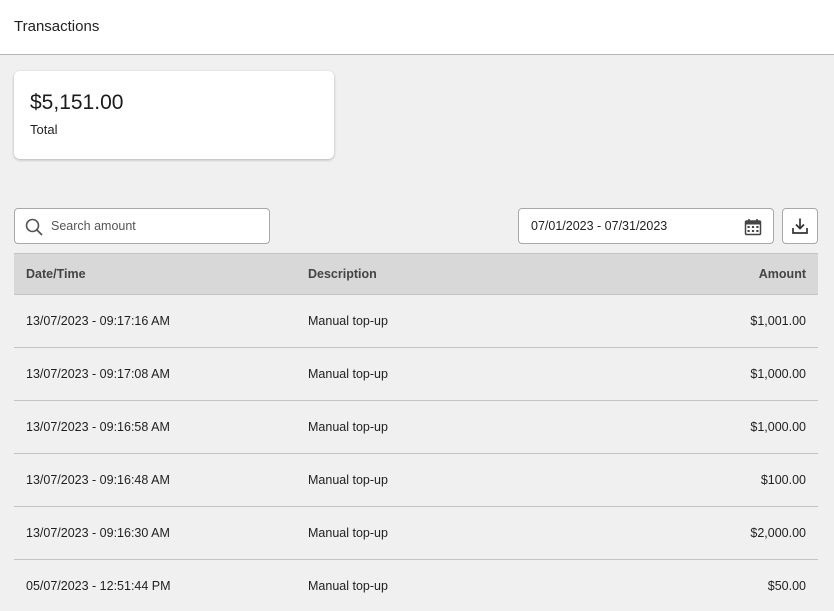 The width and height of the screenshot is (834, 611). I want to click on date-range-picker: 07/01/2023 - 07/31/2023, so click(646, 226).